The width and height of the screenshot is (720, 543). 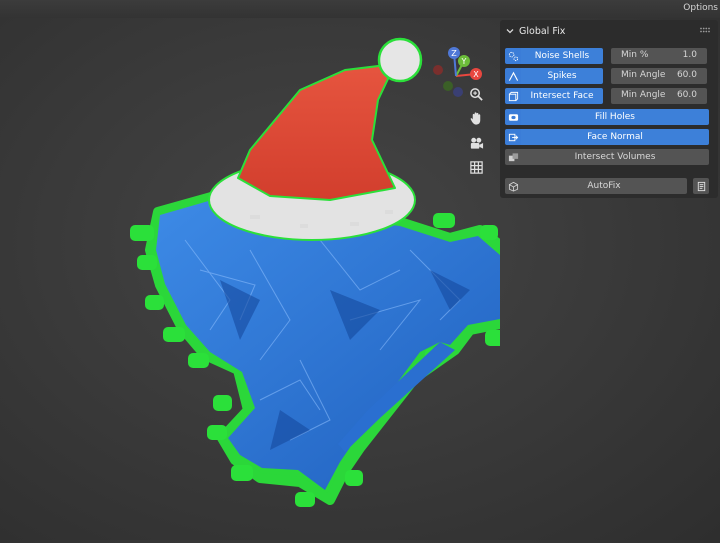 What do you see at coordinates (513, 137) in the screenshot?
I see `normal-icon` at bounding box center [513, 137].